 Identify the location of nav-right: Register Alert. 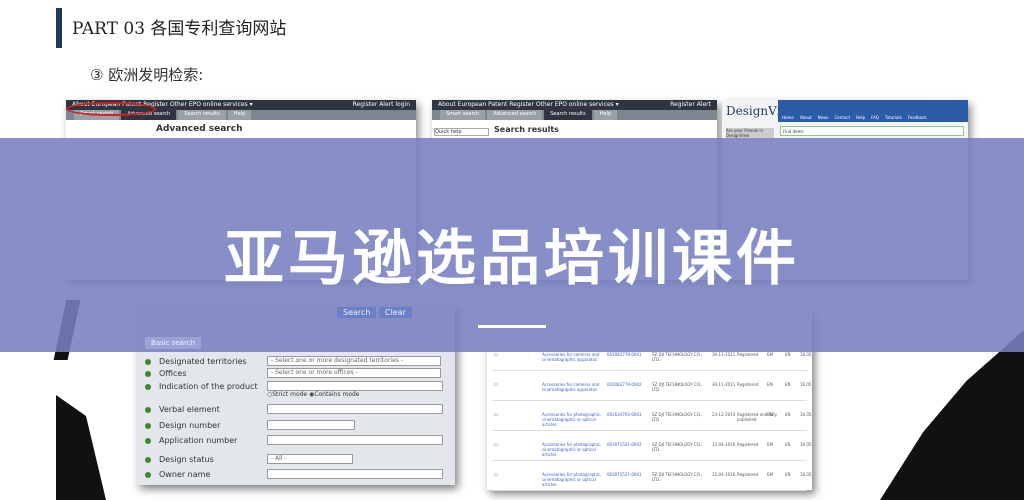
(690, 104).